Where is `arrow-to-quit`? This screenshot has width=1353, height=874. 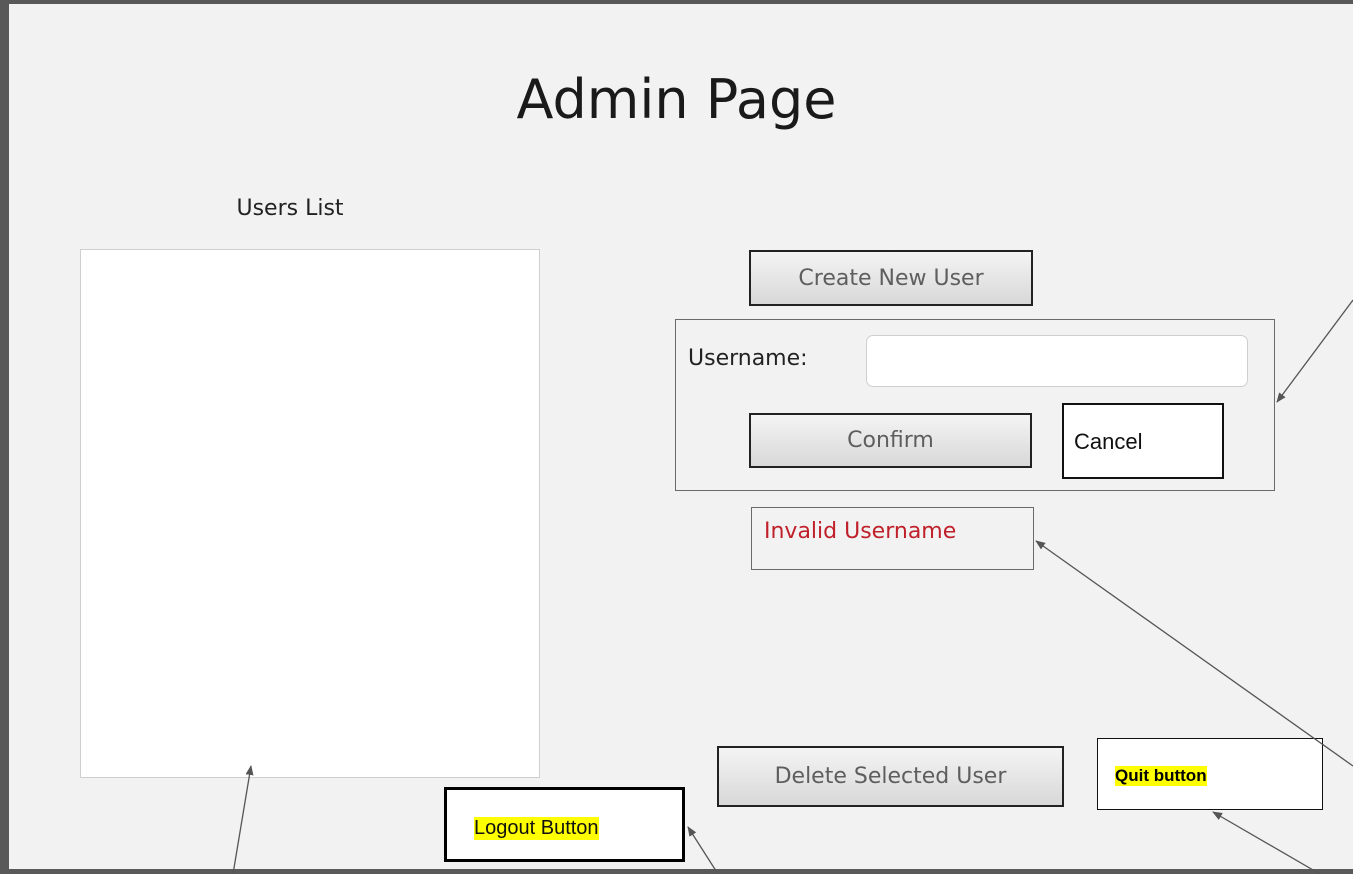 arrow-to-quit is located at coordinates (1266, 842).